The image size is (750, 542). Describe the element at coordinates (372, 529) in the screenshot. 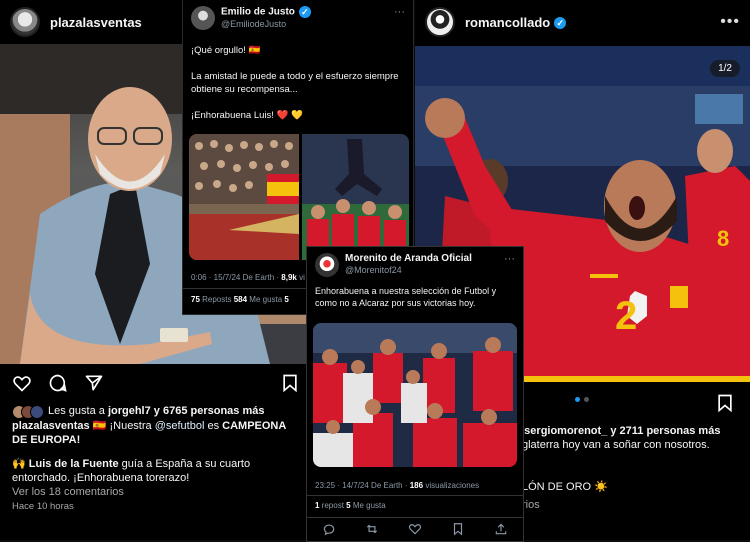

I see `repost-icon` at that location.